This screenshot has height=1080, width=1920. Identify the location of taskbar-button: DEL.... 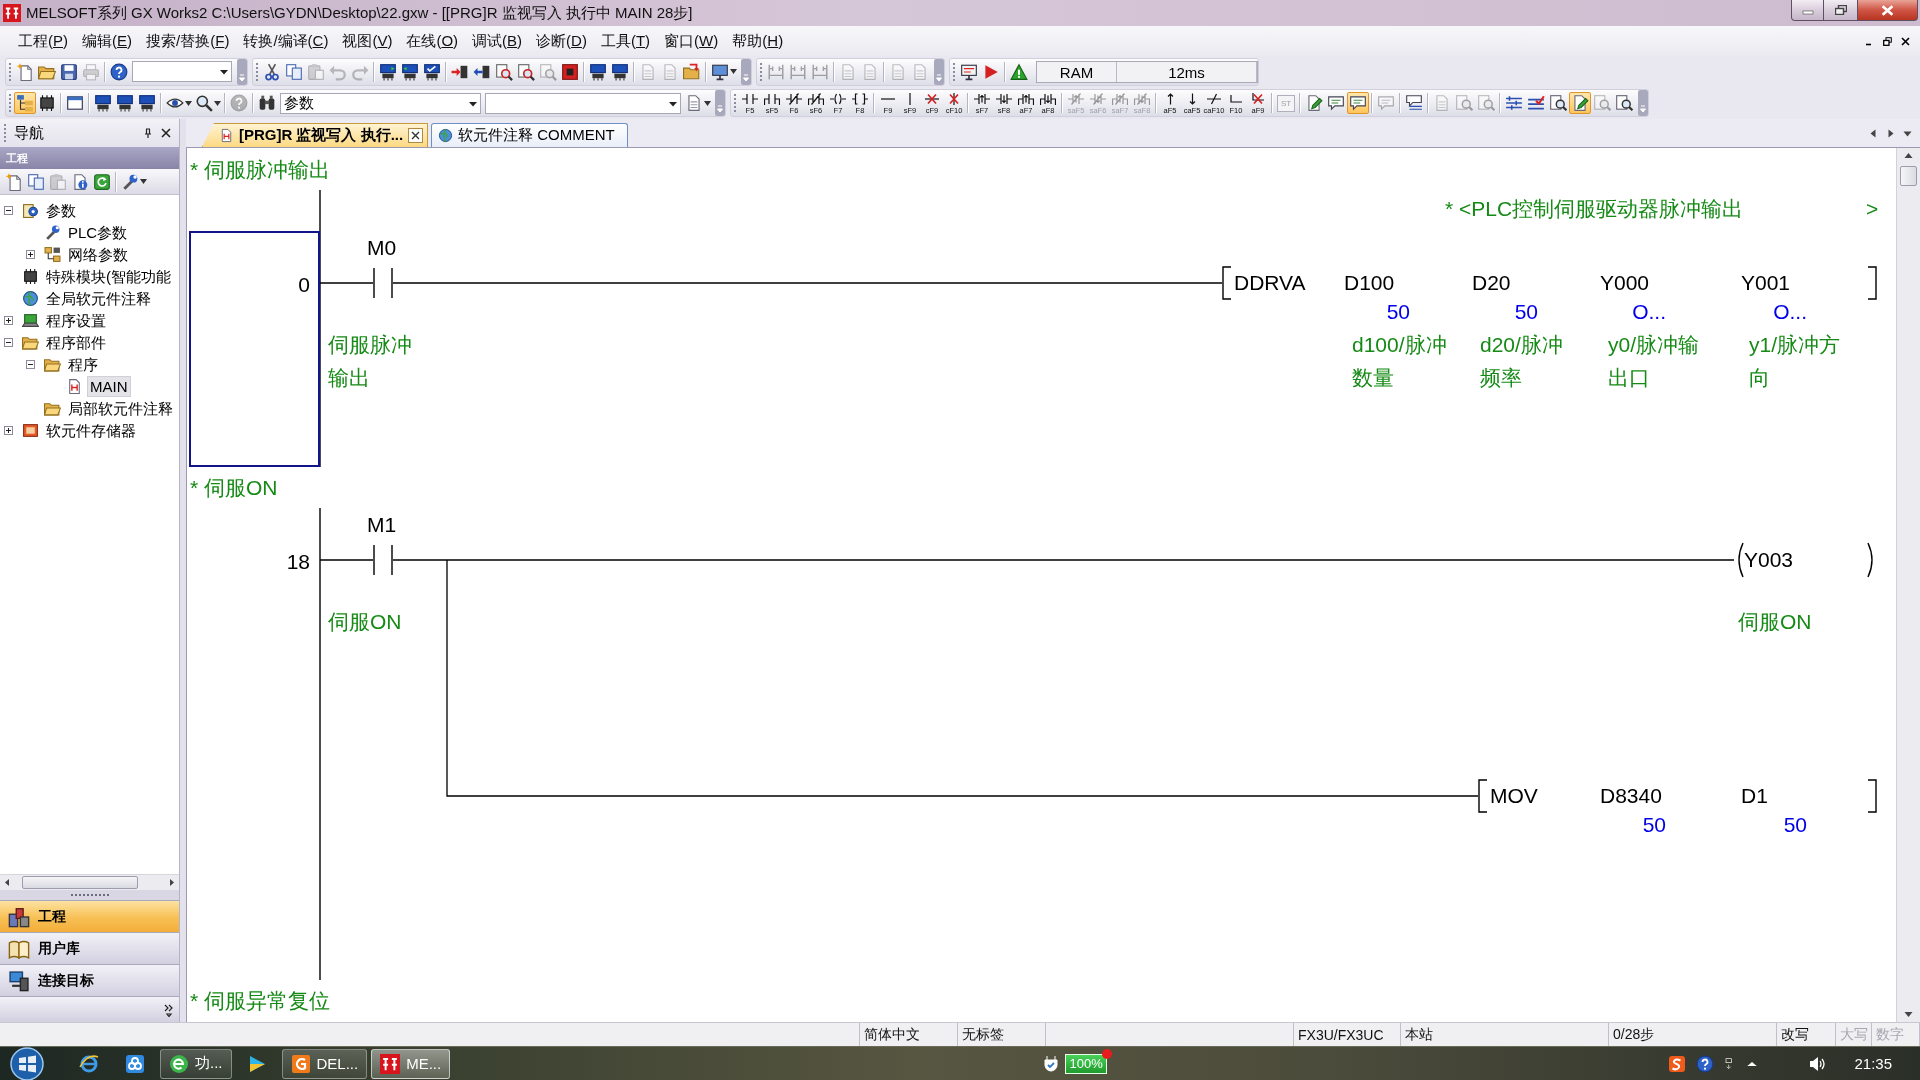
(324, 1063).